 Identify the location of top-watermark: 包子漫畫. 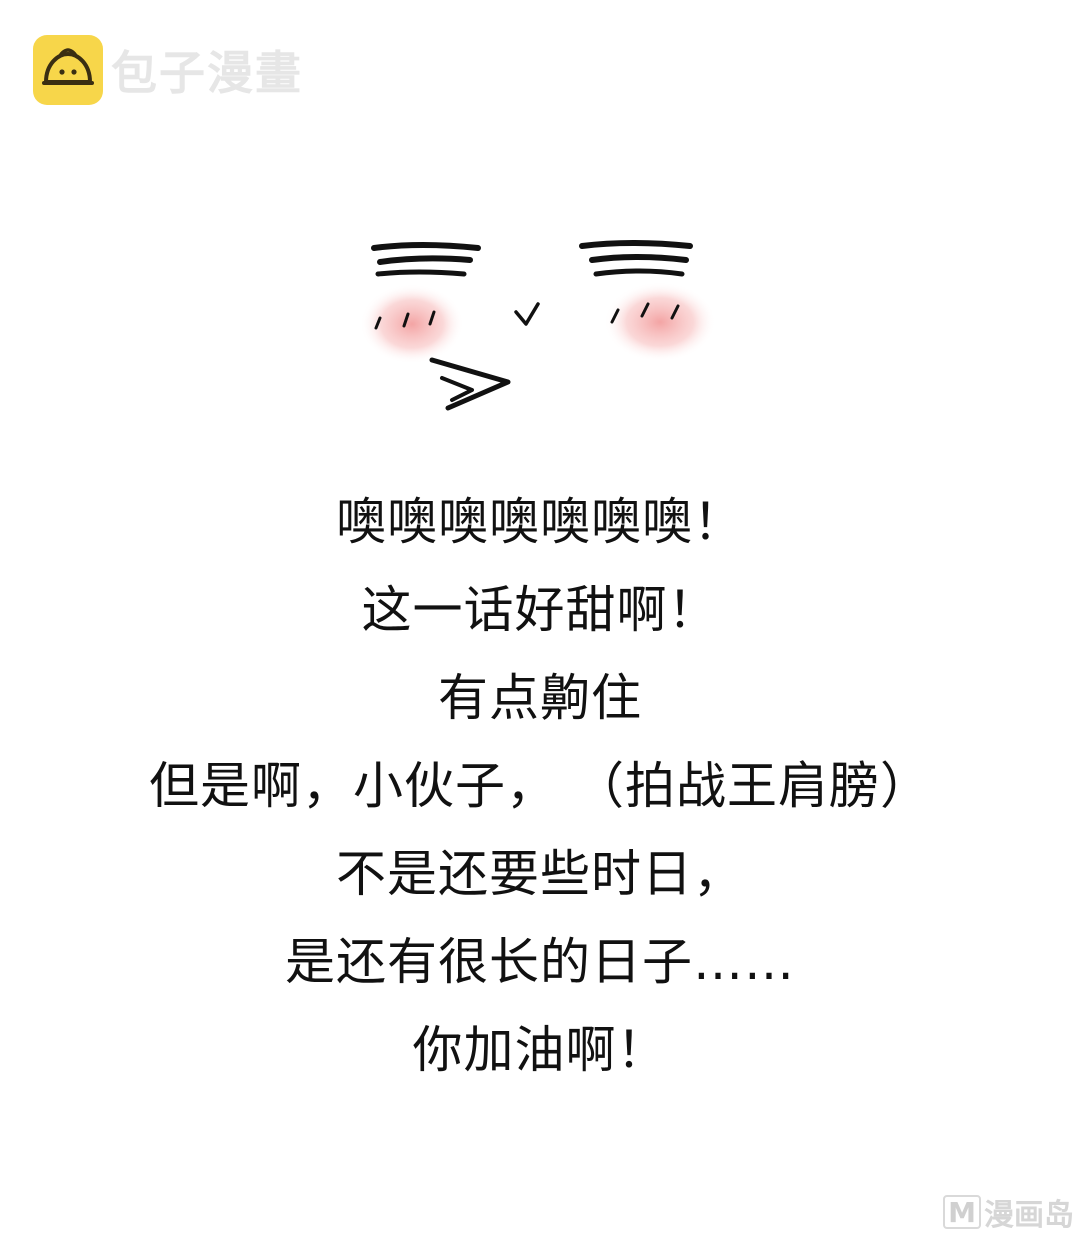
(168, 70).